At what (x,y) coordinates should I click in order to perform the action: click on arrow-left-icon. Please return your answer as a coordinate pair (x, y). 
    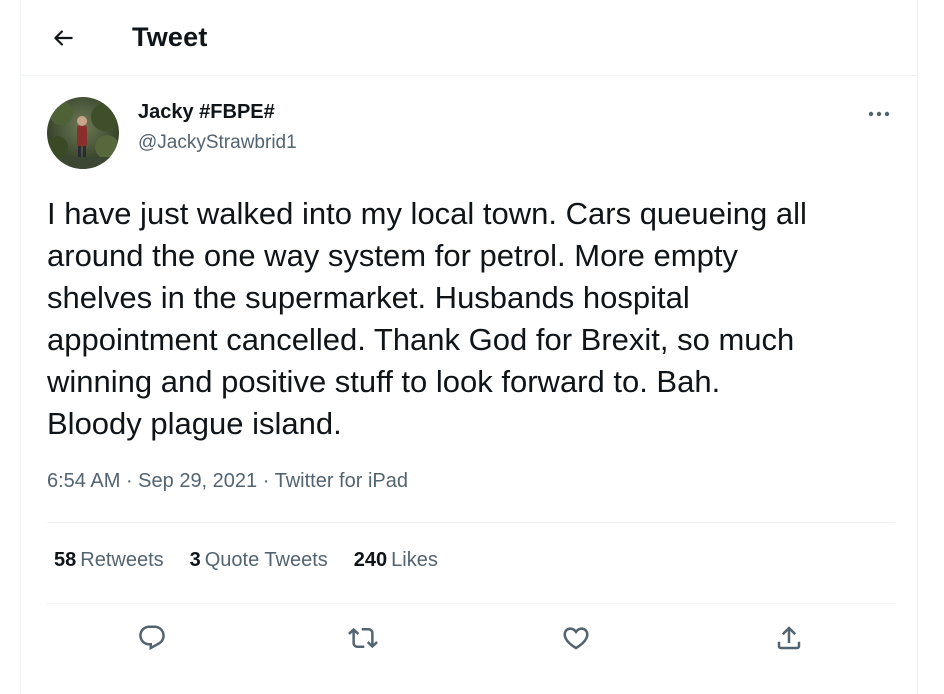
    Looking at the image, I should click on (63, 38).